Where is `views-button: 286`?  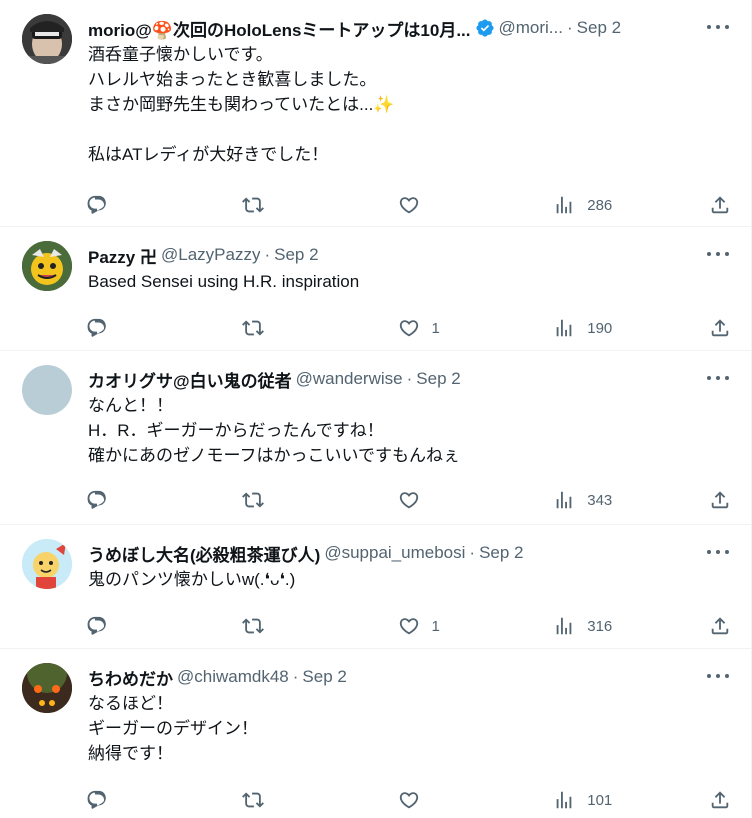 views-button: 286 is located at coordinates (583, 205).